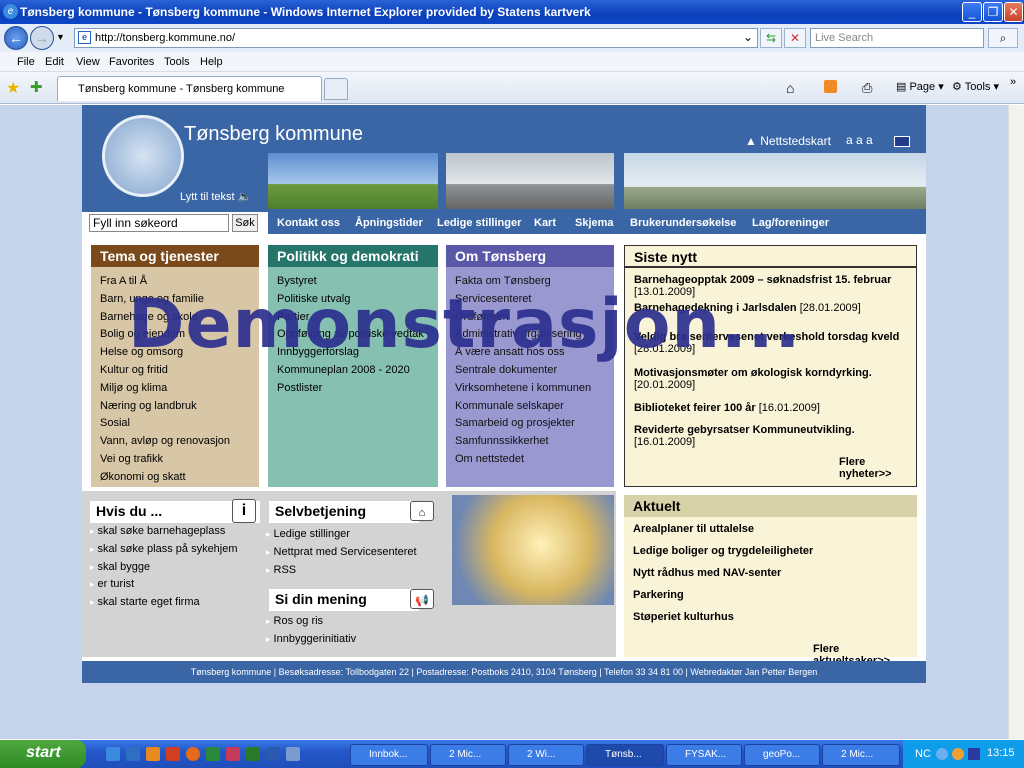  Describe the element at coordinates (523, 460) in the screenshot. I see `om-link: Om nettstedet` at that location.